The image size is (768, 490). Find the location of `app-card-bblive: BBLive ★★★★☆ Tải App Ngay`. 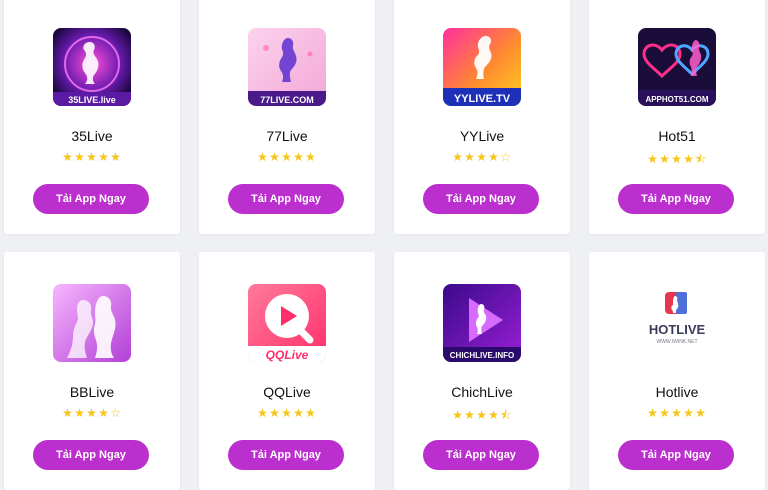

app-card-bblive: BBLive ★★★★☆ Tải App Ngay is located at coordinates (92, 371).